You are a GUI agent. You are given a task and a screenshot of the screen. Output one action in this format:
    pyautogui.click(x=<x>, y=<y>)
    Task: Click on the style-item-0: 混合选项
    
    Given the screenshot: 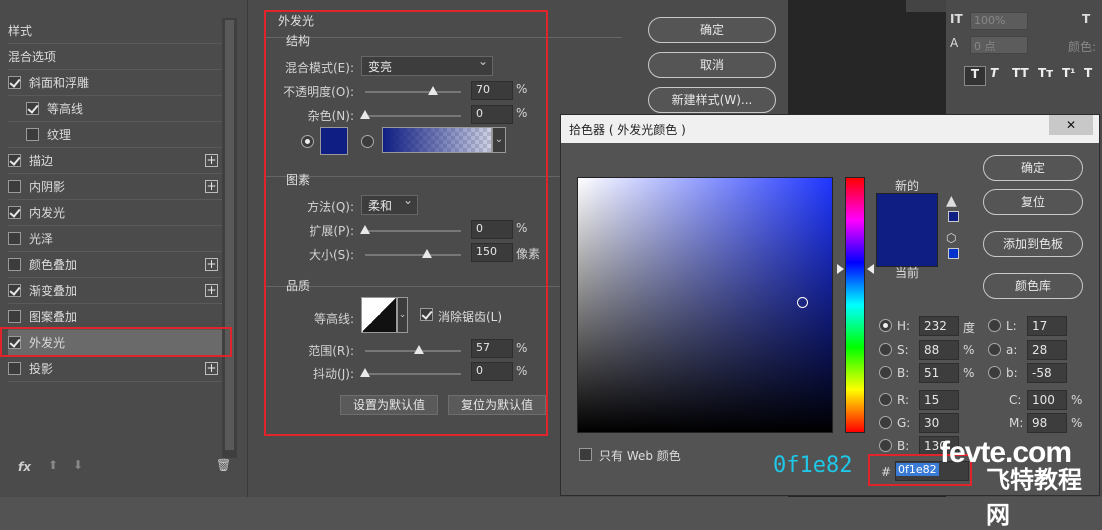 What is the action you would take?
    pyautogui.click(x=115, y=57)
    